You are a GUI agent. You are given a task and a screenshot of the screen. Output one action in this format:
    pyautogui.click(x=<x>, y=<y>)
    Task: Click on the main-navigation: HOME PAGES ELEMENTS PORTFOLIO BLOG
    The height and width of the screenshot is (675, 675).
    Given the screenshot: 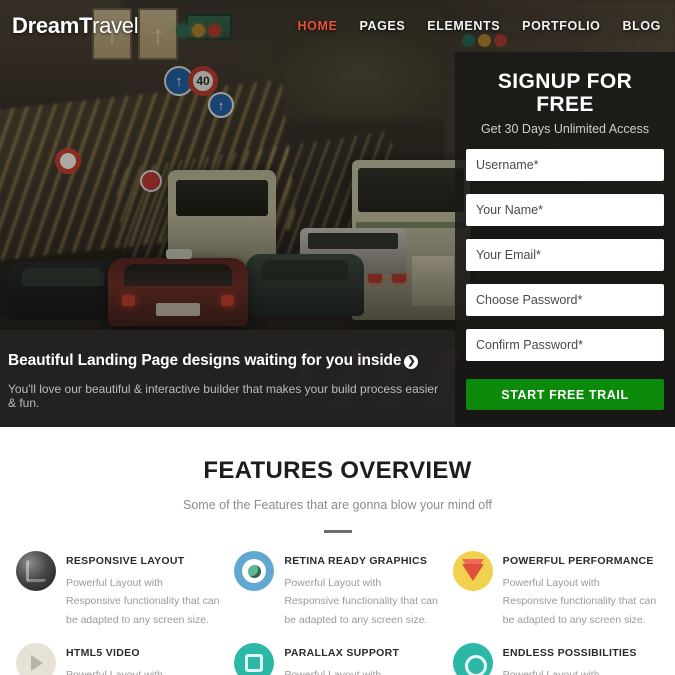 What is the action you would take?
    pyautogui.click(x=479, y=26)
    